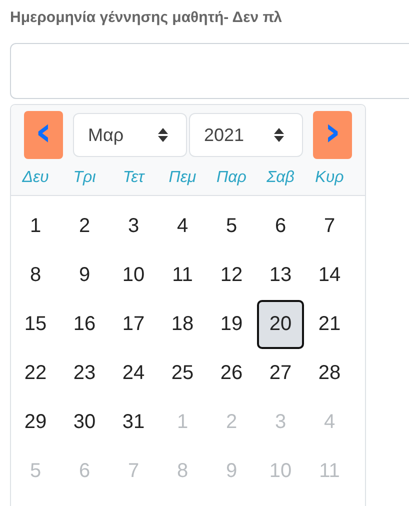 This screenshot has height=506, width=409. Describe the element at coordinates (182, 275) in the screenshot. I see `day-cell: 11` at that location.